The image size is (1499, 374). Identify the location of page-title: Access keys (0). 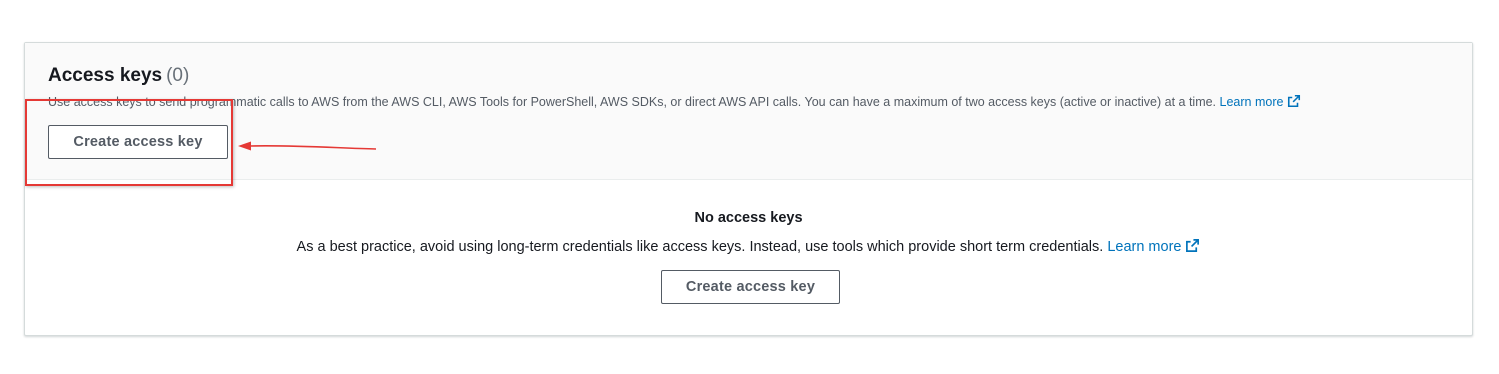
(118, 76).